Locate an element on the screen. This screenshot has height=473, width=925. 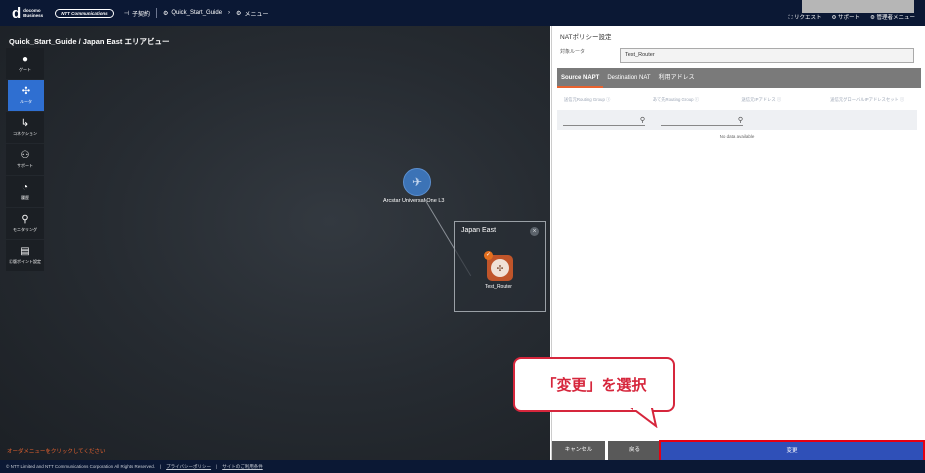
source-group-search-input: ⚲ is located at coordinates (604, 121).